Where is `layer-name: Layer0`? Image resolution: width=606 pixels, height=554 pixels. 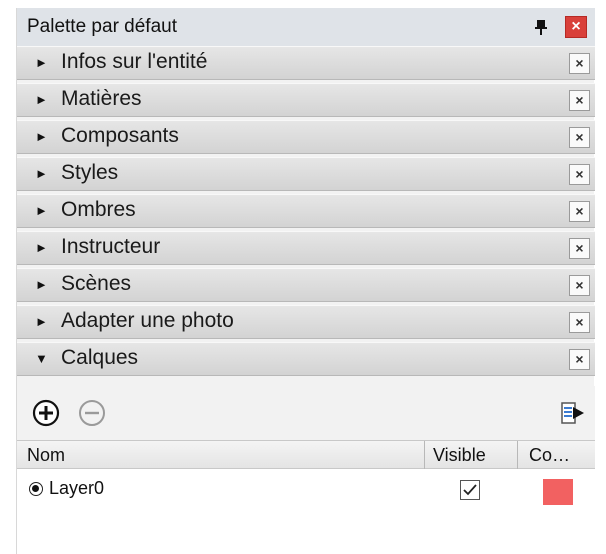 layer-name: Layer0 is located at coordinates (76, 488).